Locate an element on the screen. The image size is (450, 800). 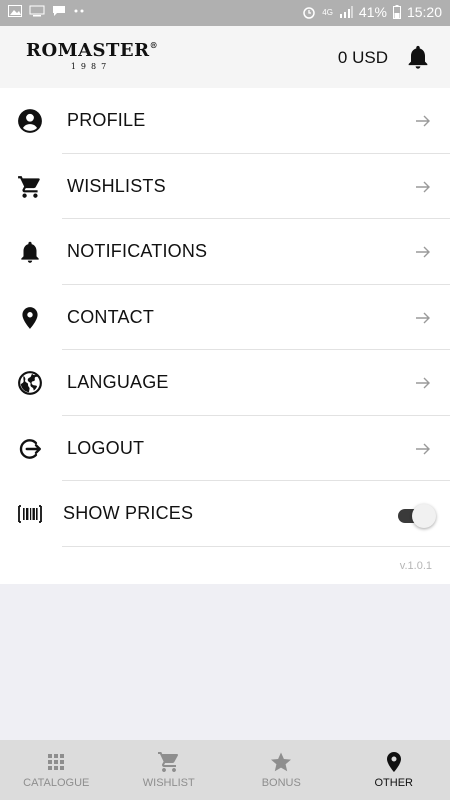
status-system: 4G 41% 15:20 is located at coordinates (372, 12).